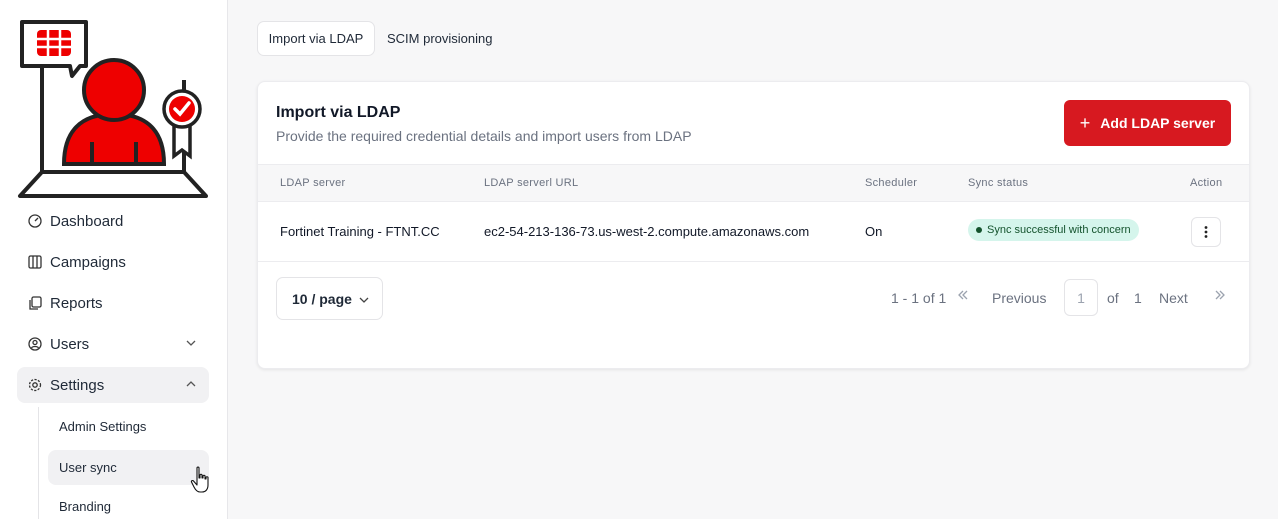  What do you see at coordinates (1085, 123) in the screenshot?
I see `plus-icon: +` at bounding box center [1085, 123].